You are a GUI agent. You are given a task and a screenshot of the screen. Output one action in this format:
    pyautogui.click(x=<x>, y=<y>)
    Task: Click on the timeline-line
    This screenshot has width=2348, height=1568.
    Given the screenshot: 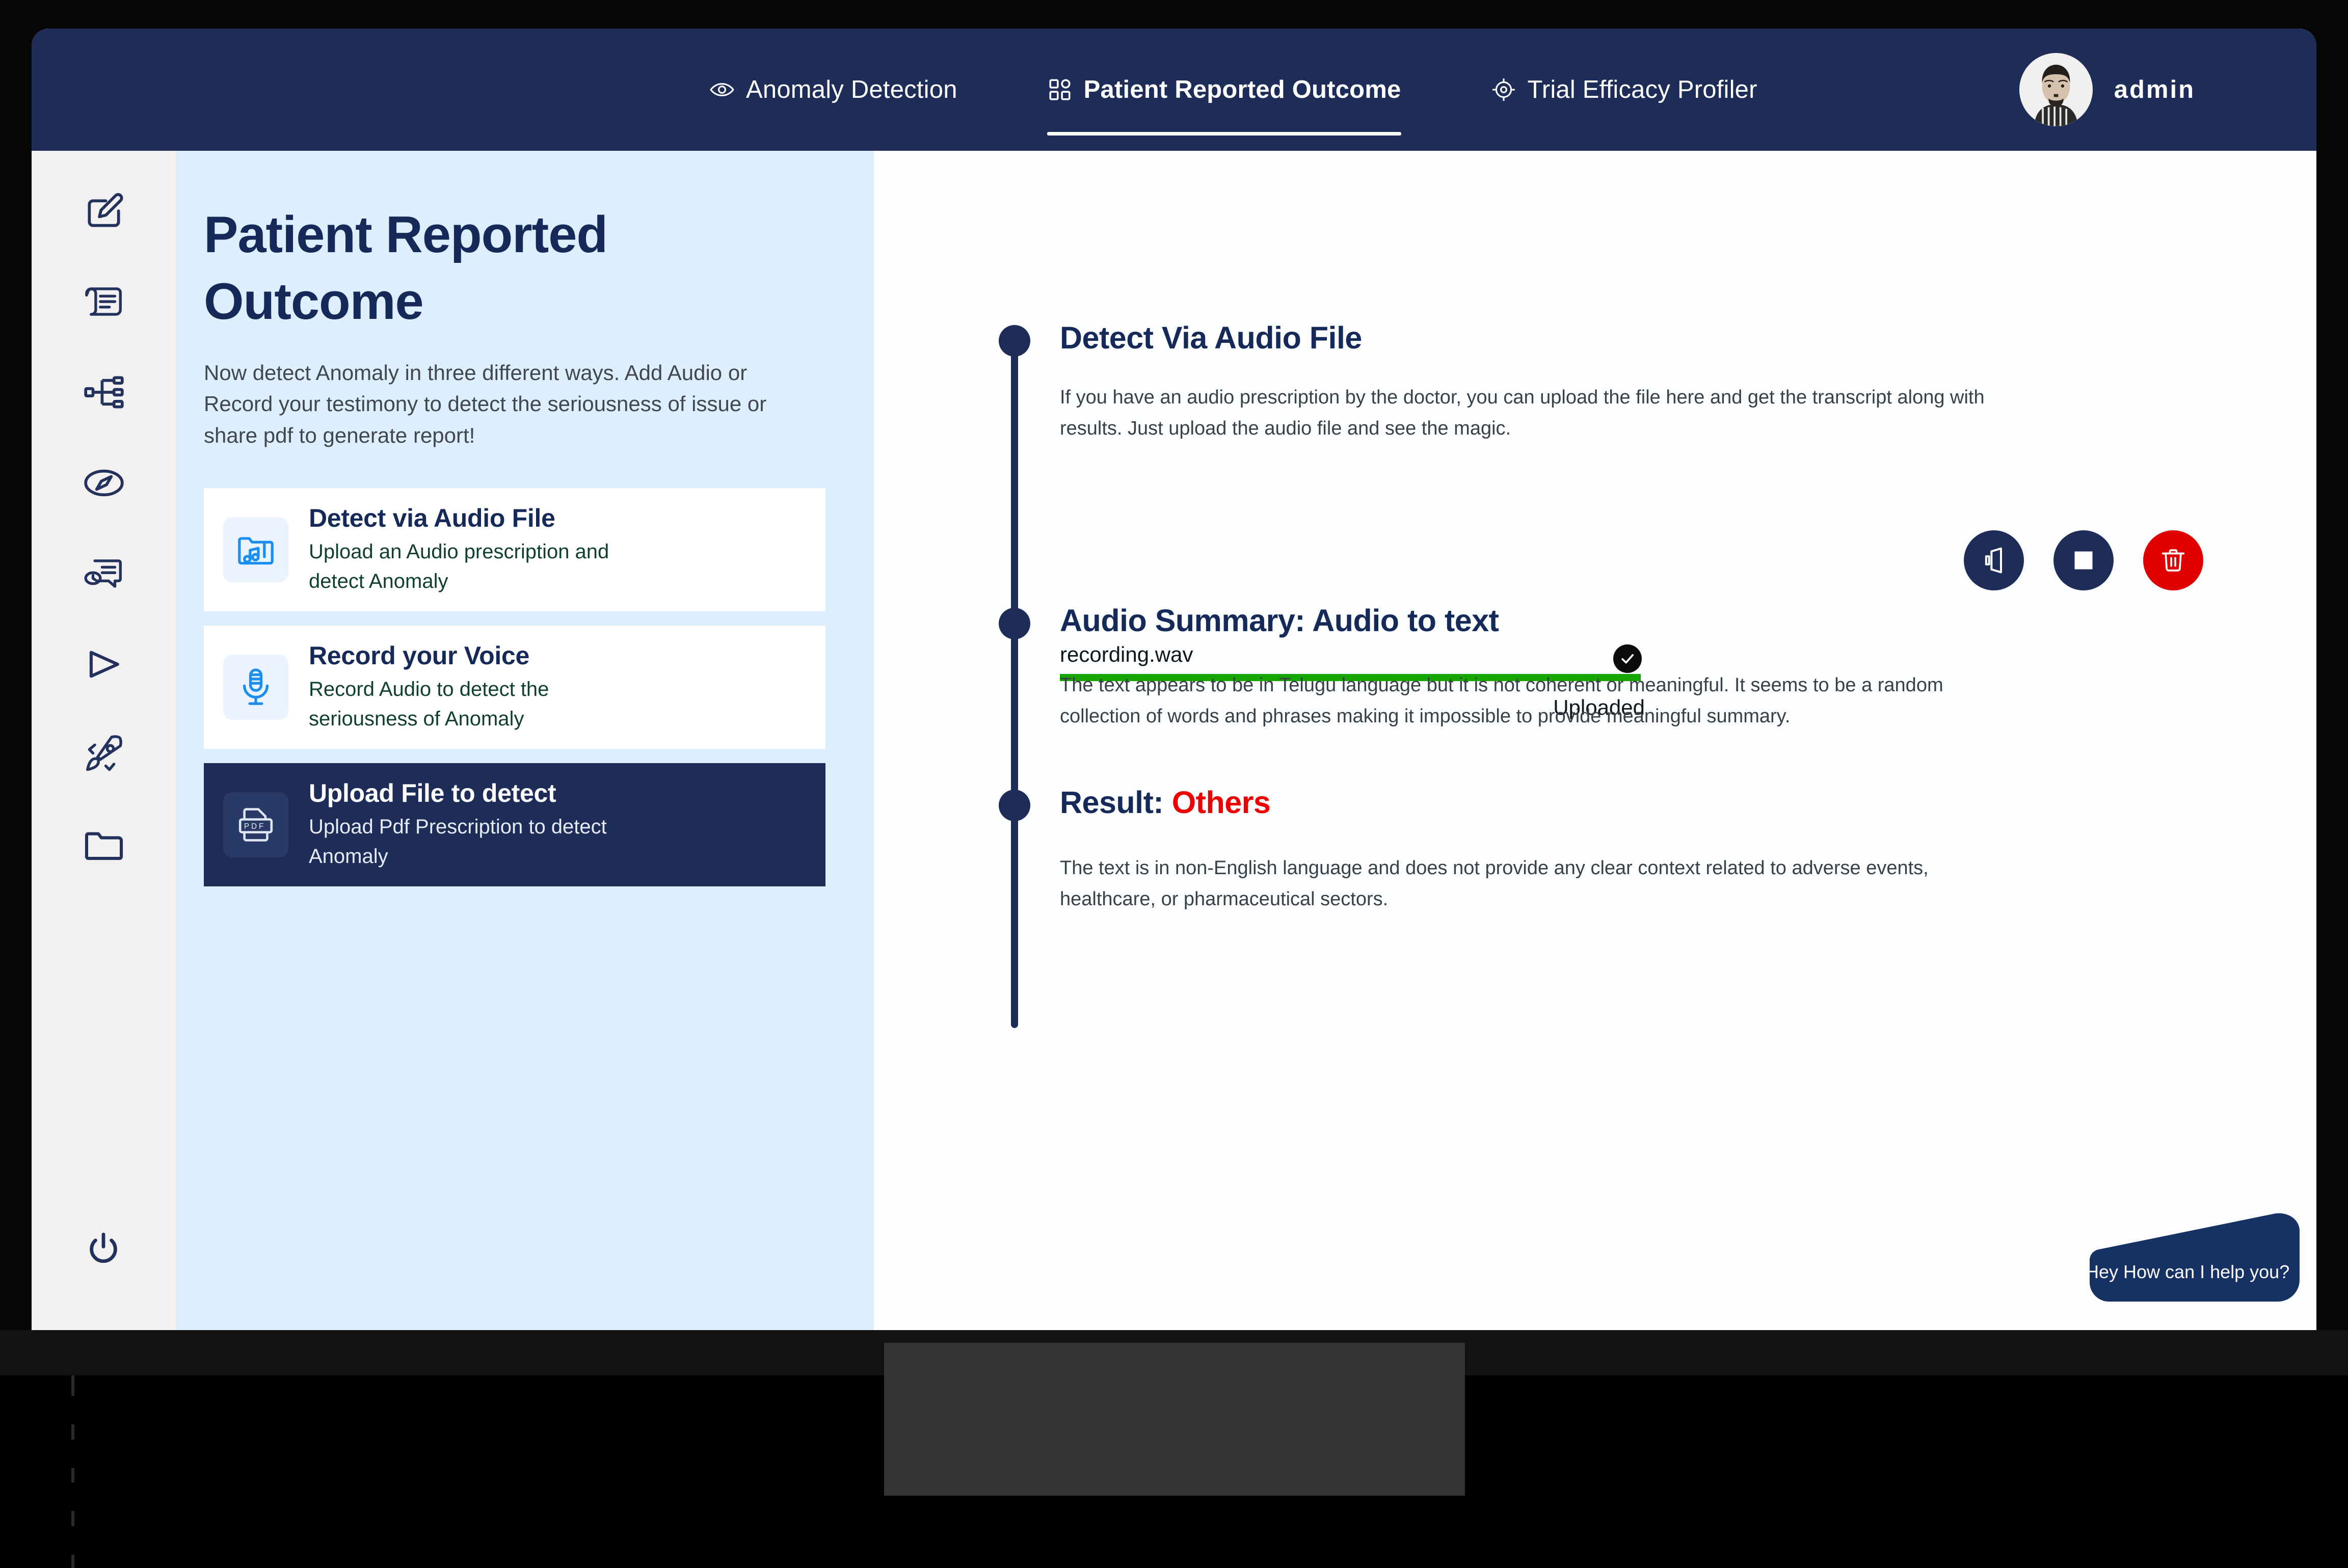 What is the action you would take?
    pyautogui.click(x=1015, y=684)
    